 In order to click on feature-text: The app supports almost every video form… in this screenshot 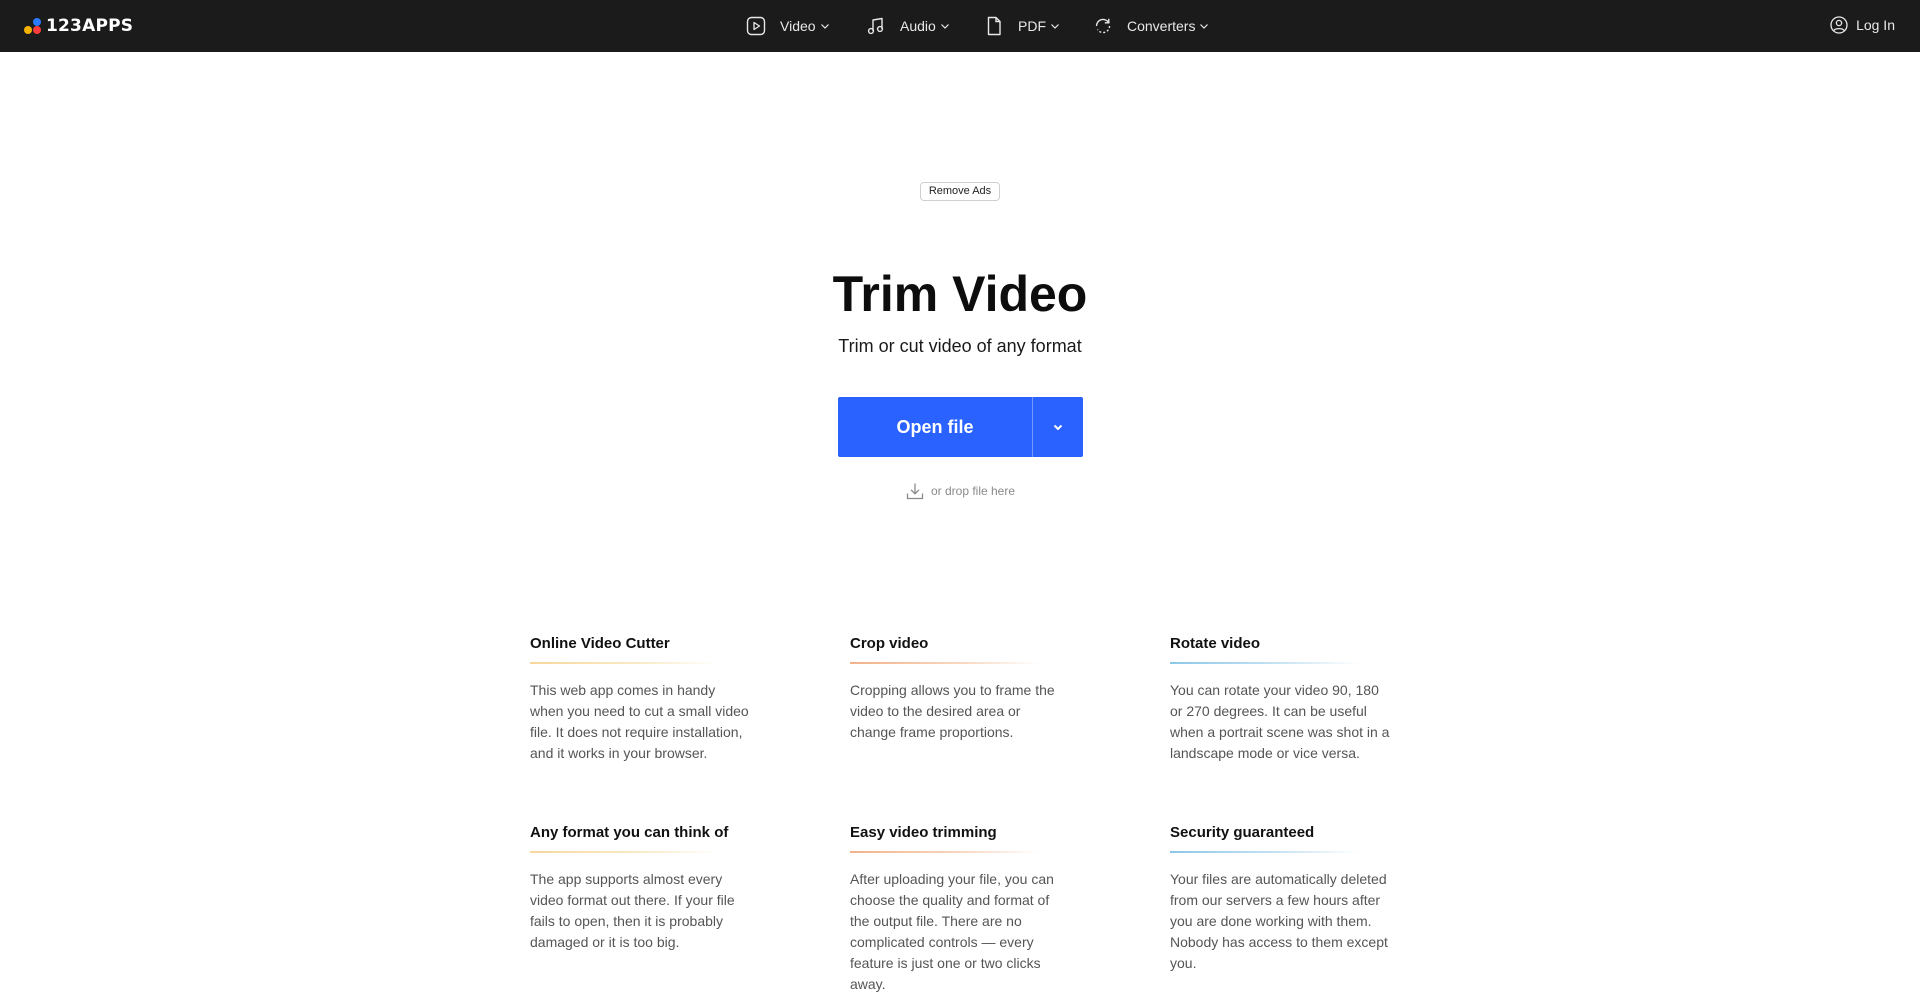, I will do `click(632, 910)`.